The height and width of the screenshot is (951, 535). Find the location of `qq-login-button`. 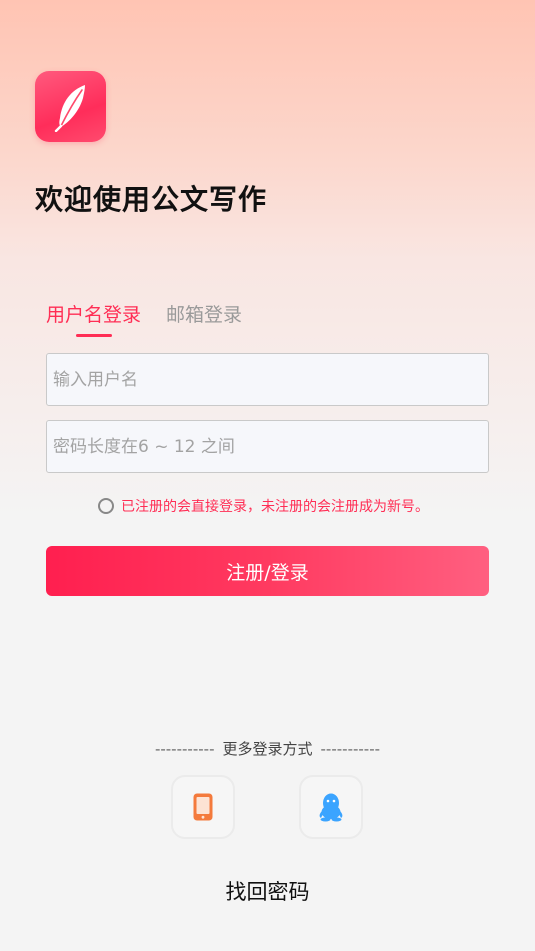

qq-login-button is located at coordinates (331, 807).